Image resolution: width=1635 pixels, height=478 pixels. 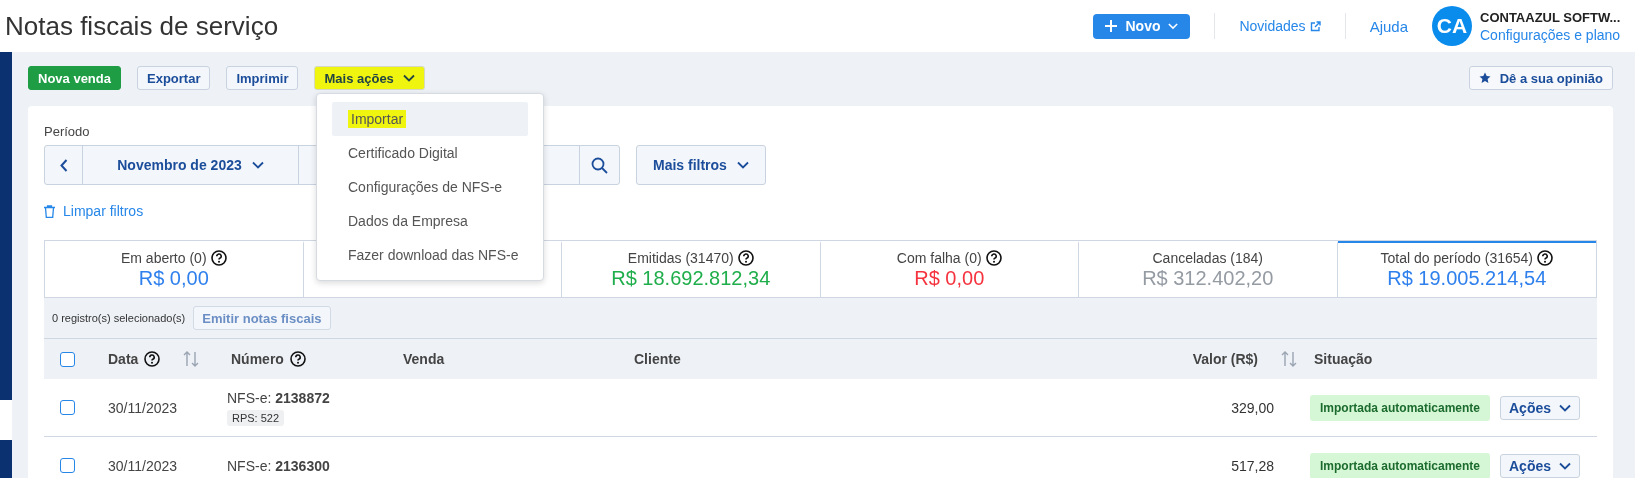 What do you see at coordinates (1343, 359) in the screenshot?
I see `column-header: Situação` at bounding box center [1343, 359].